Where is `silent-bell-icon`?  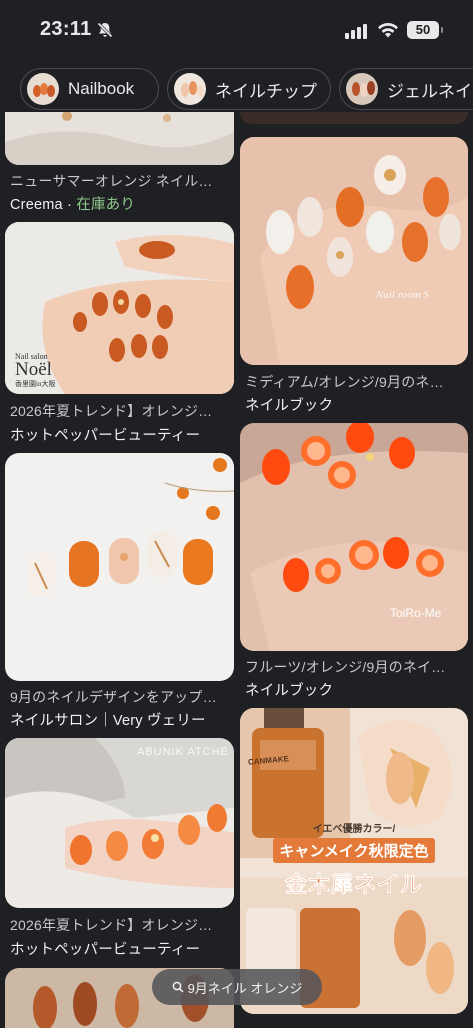 silent-bell-icon is located at coordinates (105, 30).